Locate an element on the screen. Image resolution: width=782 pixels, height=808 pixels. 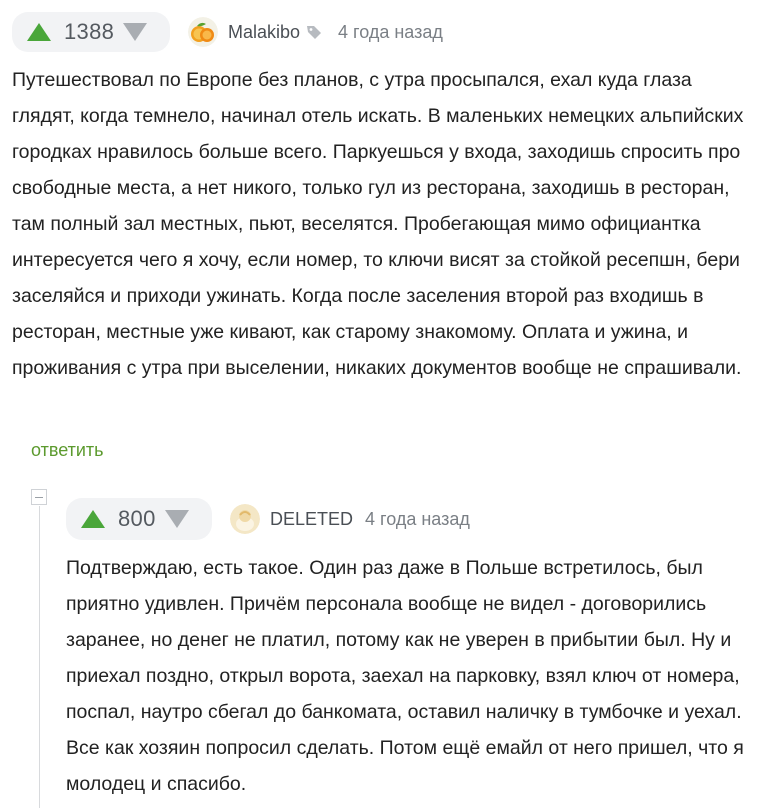
author-name: Malakibo is located at coordinates (264, 32).